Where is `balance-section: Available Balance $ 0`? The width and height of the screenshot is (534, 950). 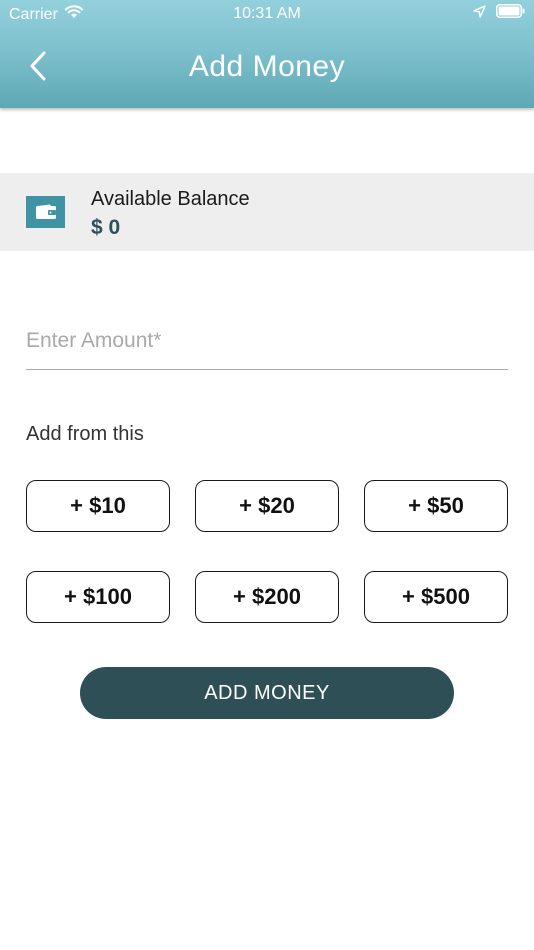
balance-section: Available Balance $ 0 is located at coordinates (267, 212).